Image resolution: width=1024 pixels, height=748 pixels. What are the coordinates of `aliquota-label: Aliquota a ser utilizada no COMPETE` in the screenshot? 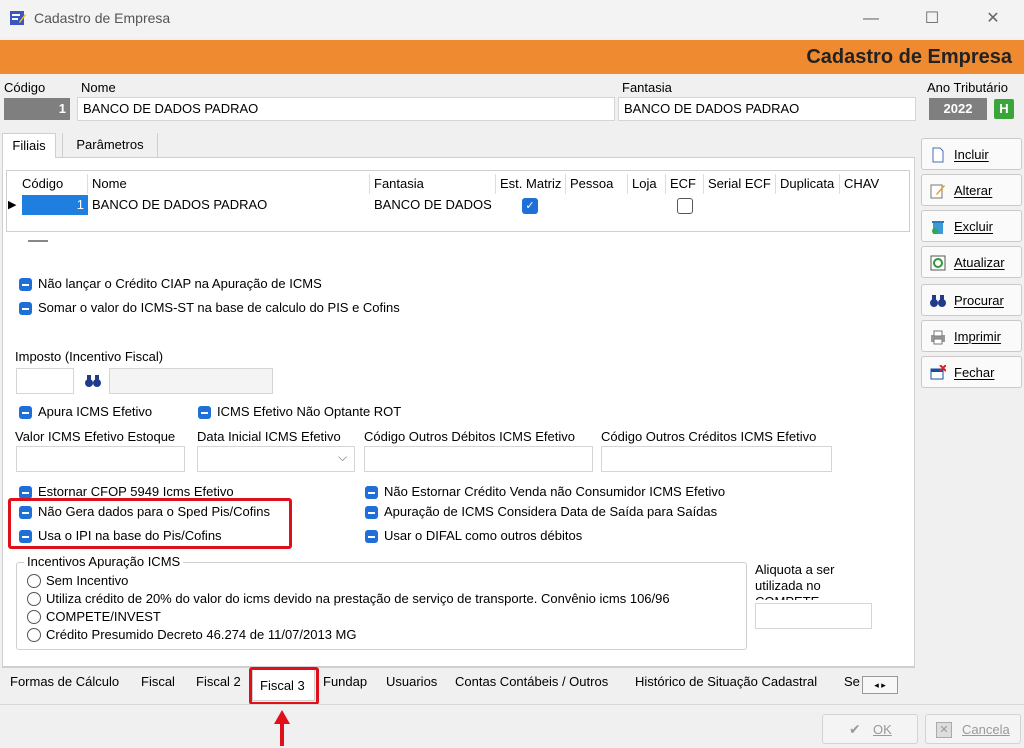 It's located at (795, 581).